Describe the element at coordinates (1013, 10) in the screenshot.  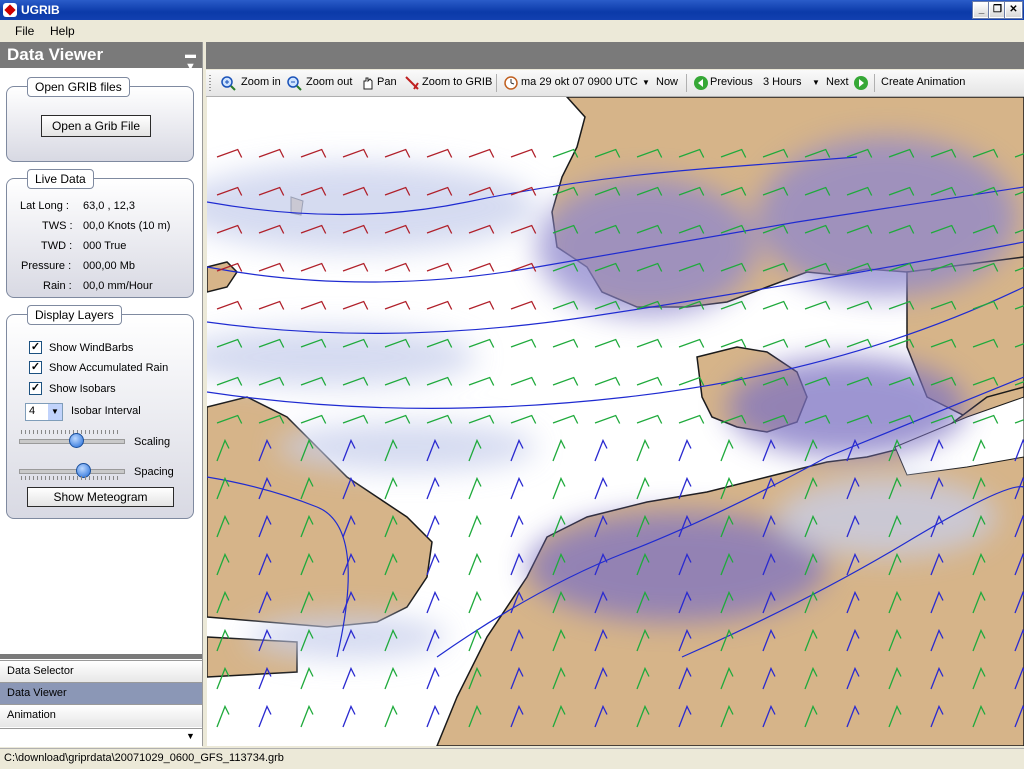
I see `close-button: ✕` at that location.